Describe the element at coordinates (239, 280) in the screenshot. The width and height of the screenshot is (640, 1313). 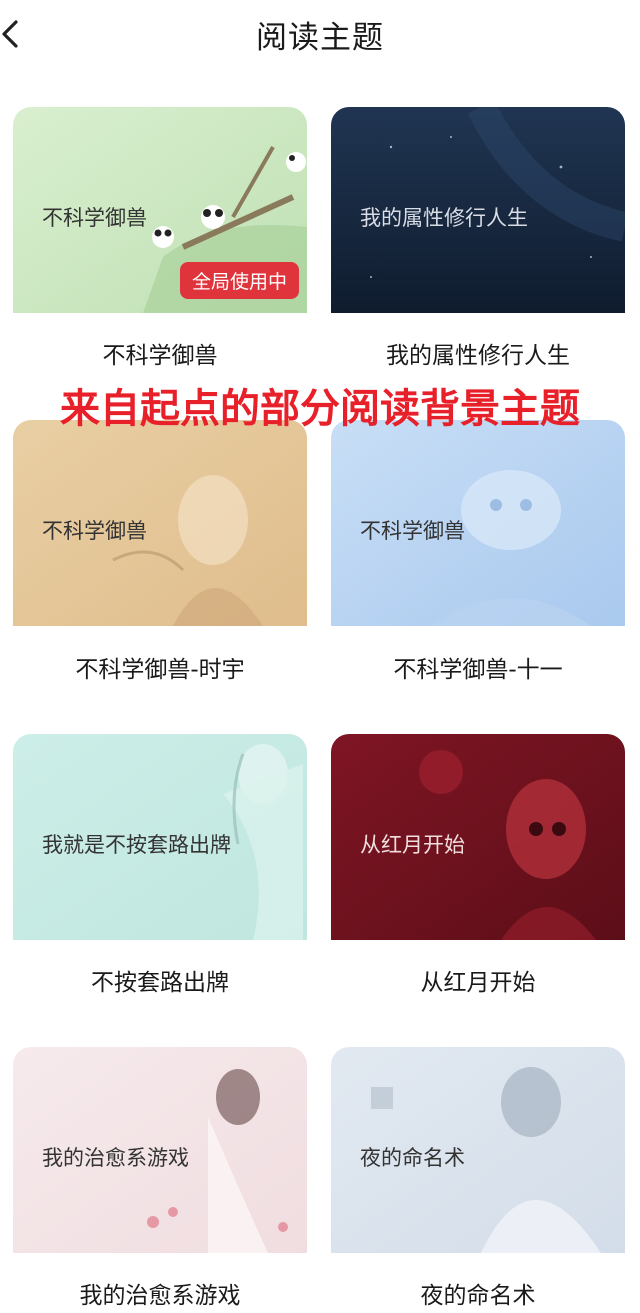
I see `active-theme-badge: 全局使用中` at that location.